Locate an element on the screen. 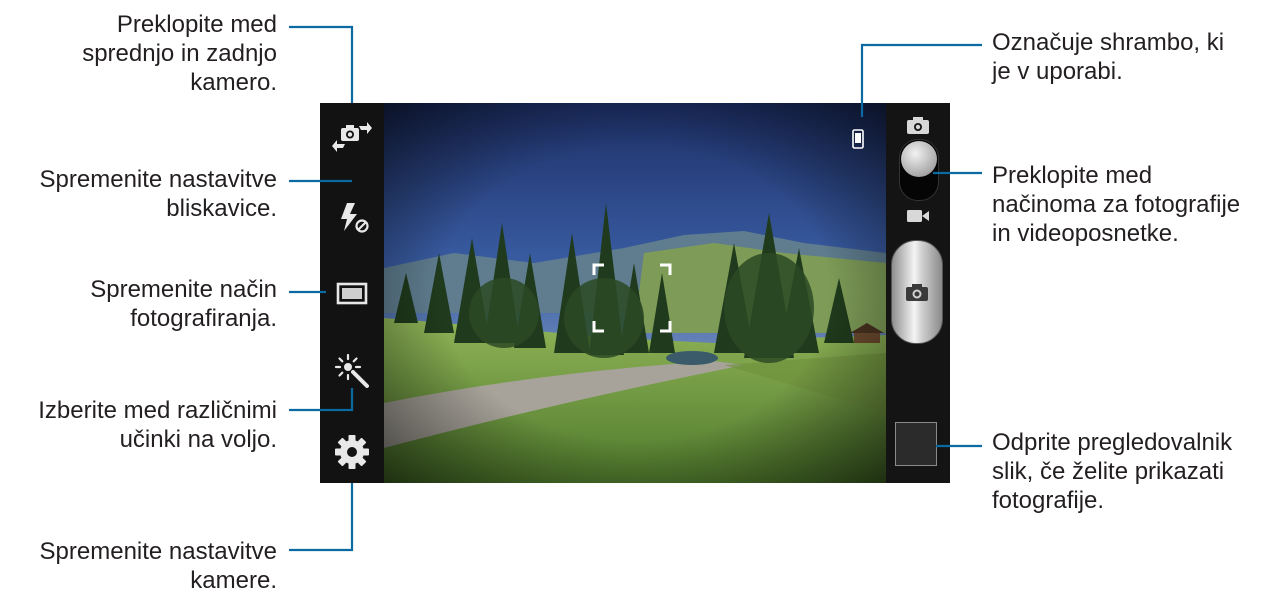  leader-line-switch-camera is located at coordinates (321, 64).